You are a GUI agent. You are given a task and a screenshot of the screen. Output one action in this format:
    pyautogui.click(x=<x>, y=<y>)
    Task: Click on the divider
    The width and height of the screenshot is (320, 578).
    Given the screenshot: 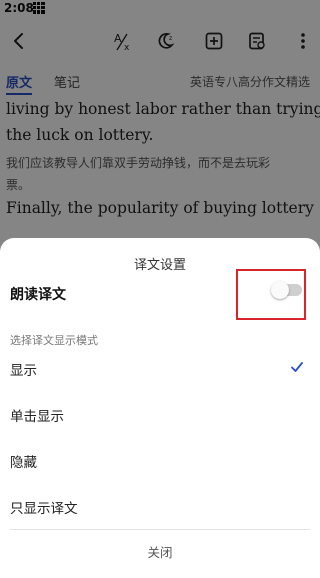 What is the action you would take?
    pyautogui.click(x=160, y=529)
    